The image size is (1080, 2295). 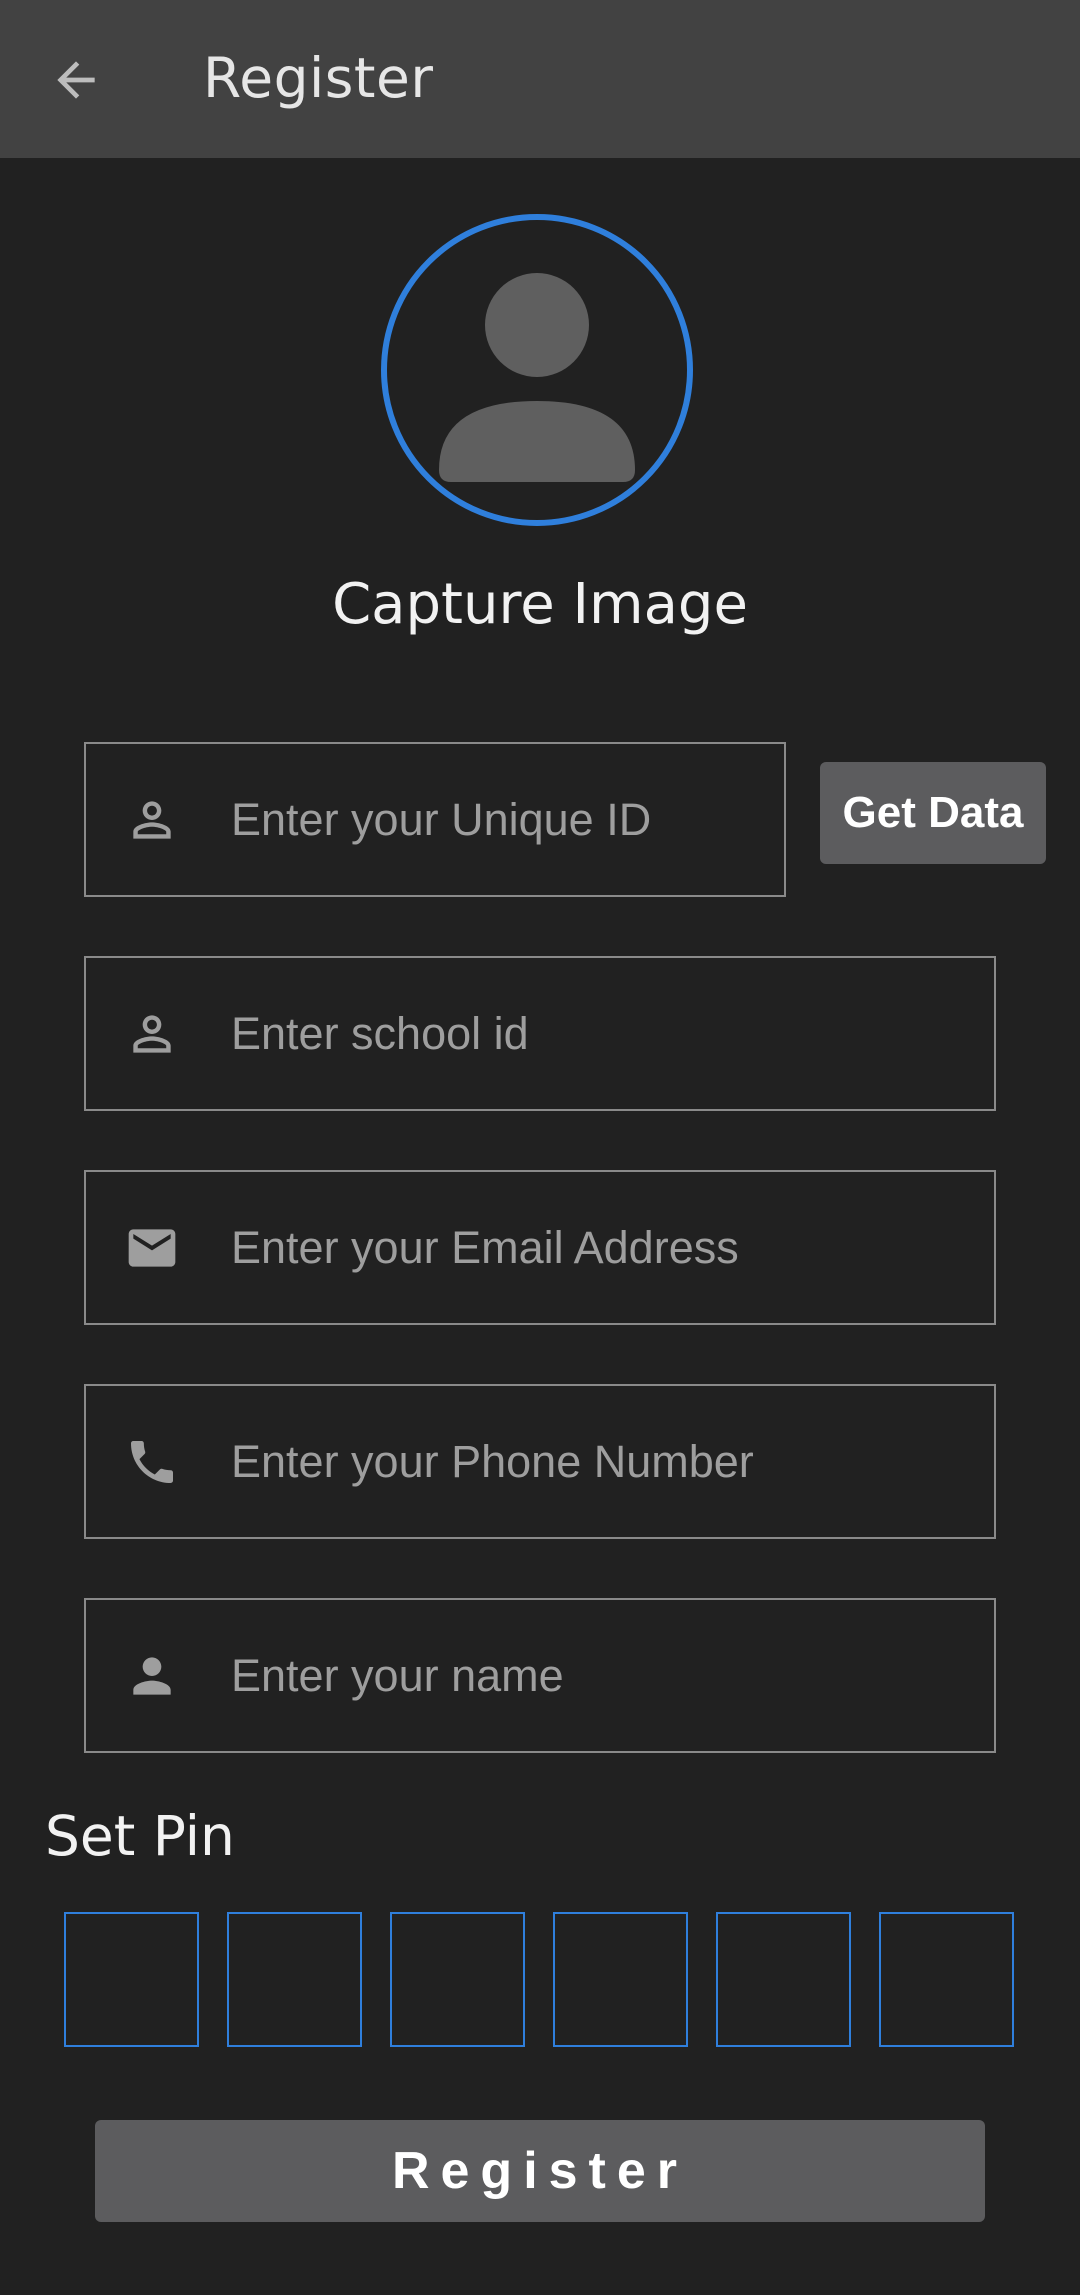 What do you see at coordinates (540, 2171) in the screenshot?
I see `register-button: Register` at bounding box center [540, 2171].